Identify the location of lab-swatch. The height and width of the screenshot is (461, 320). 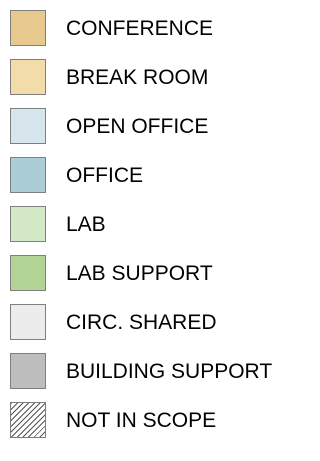
(28, 224).